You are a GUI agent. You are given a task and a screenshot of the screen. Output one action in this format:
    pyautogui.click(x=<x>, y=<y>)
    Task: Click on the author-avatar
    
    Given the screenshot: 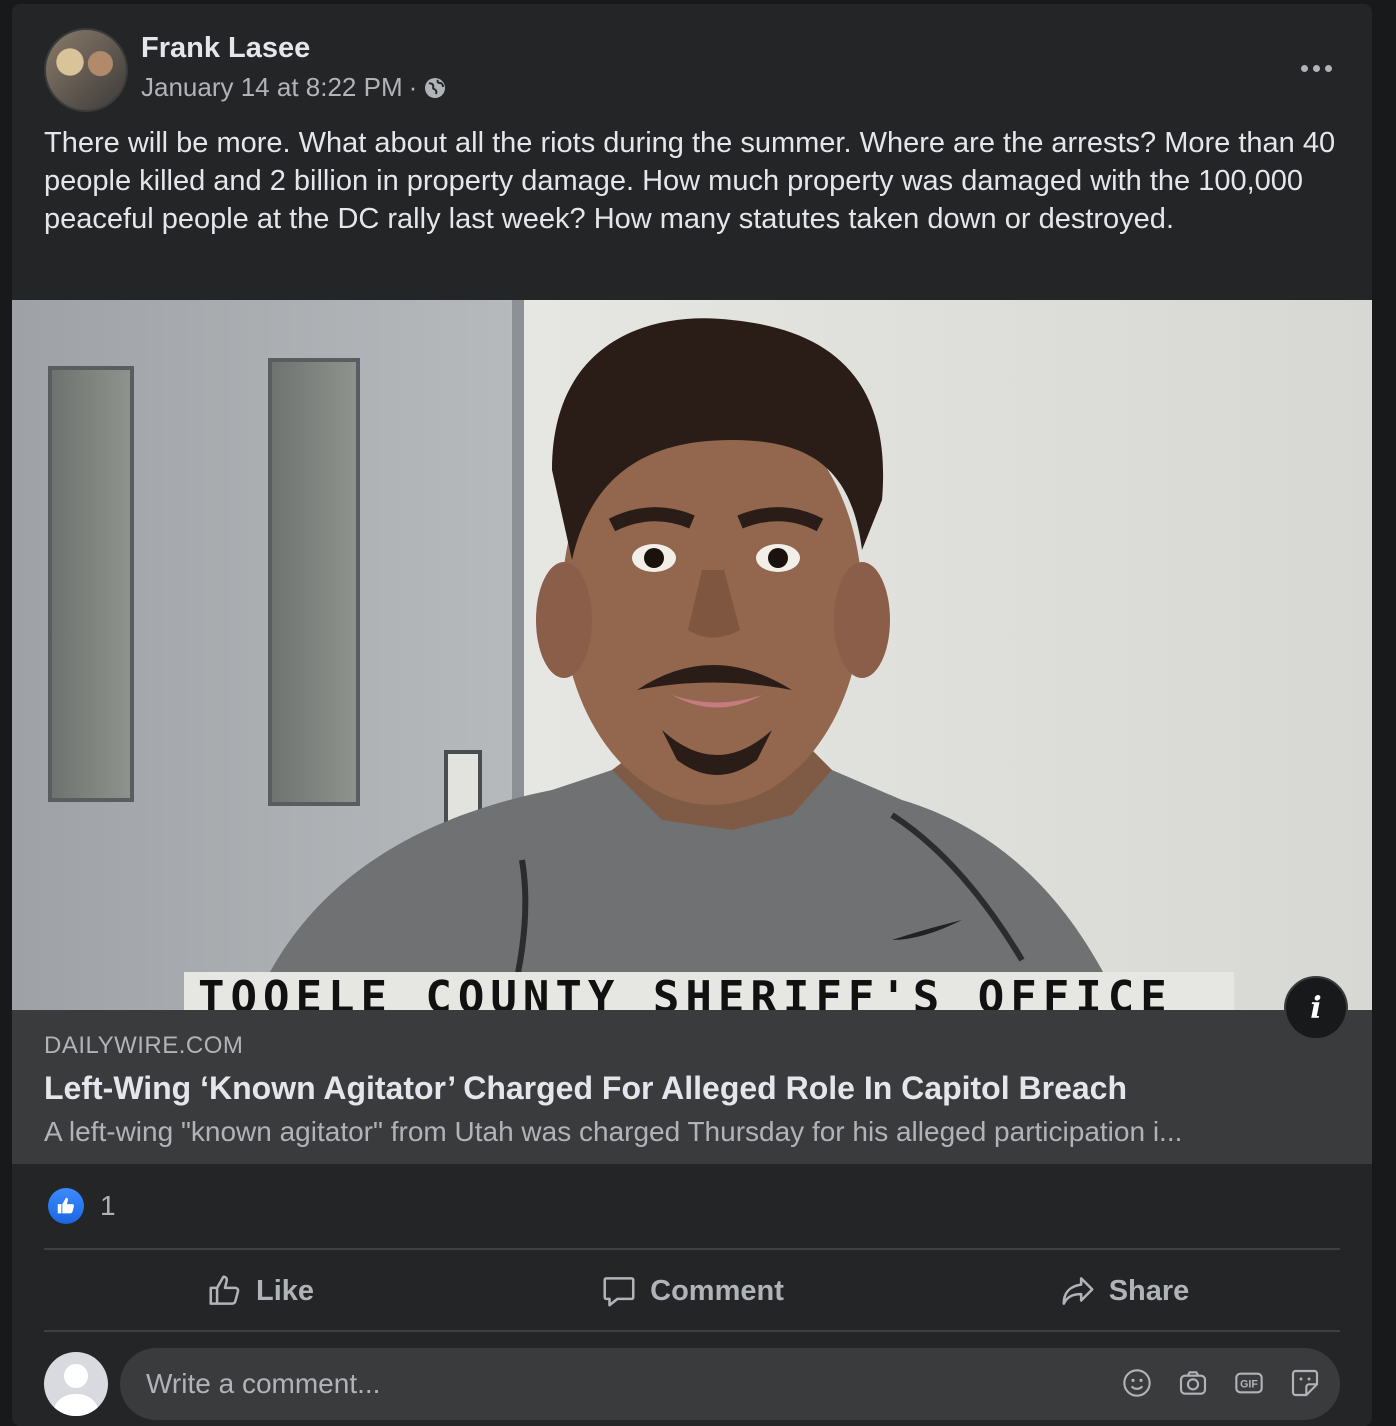 What is the action you would take?
    pyautogui.click(x=86, y=70)
    